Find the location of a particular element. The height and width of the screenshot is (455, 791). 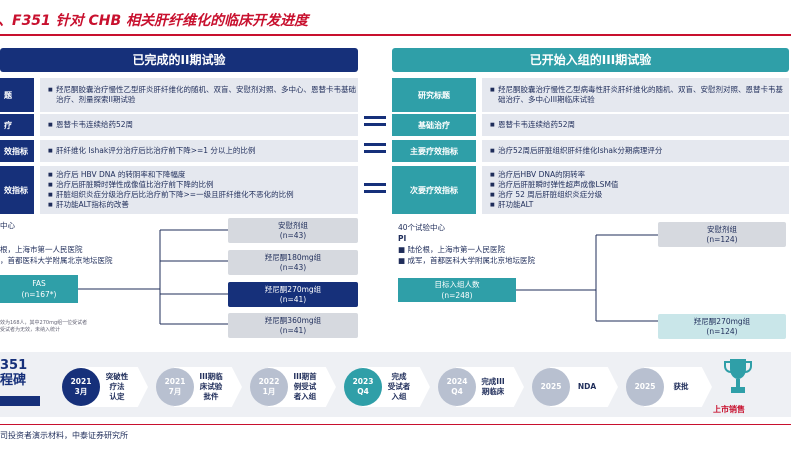

dose-arm-360: 羟尼酮360mg组 (n=41) is located at coordinates (293, 325).